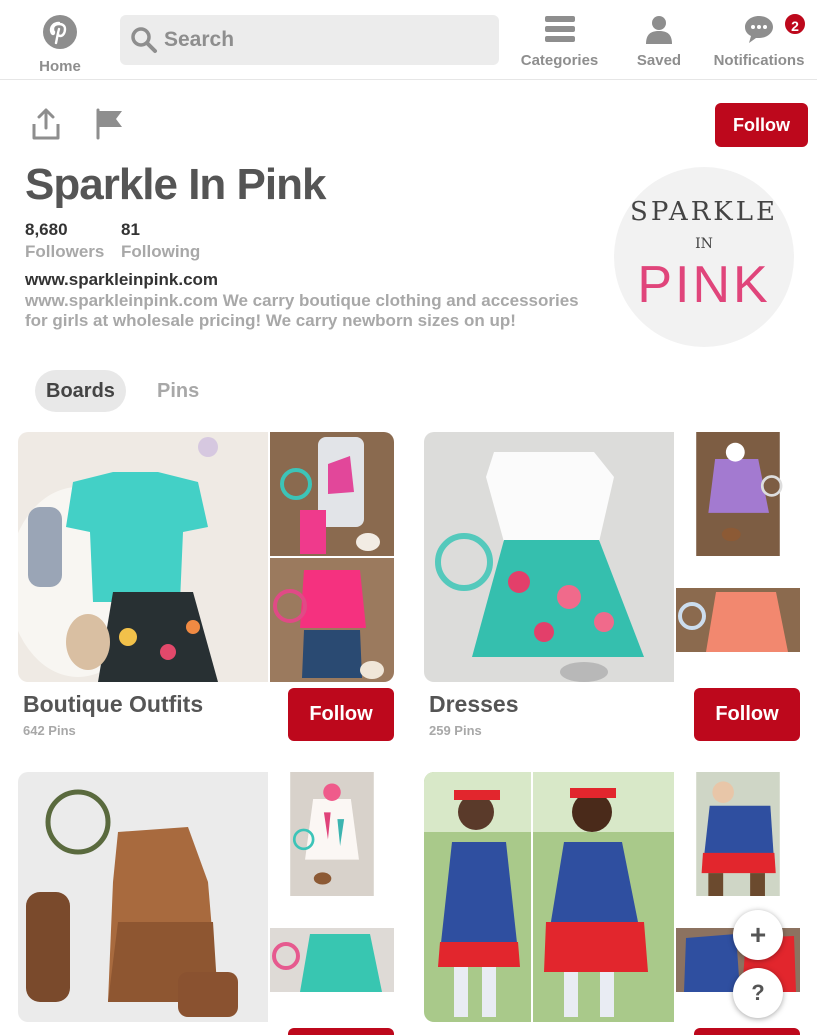  What do you see at coordinates (161, 251) in the screenshot?
I see `following-label: Following` at bounding box center [161, 251].